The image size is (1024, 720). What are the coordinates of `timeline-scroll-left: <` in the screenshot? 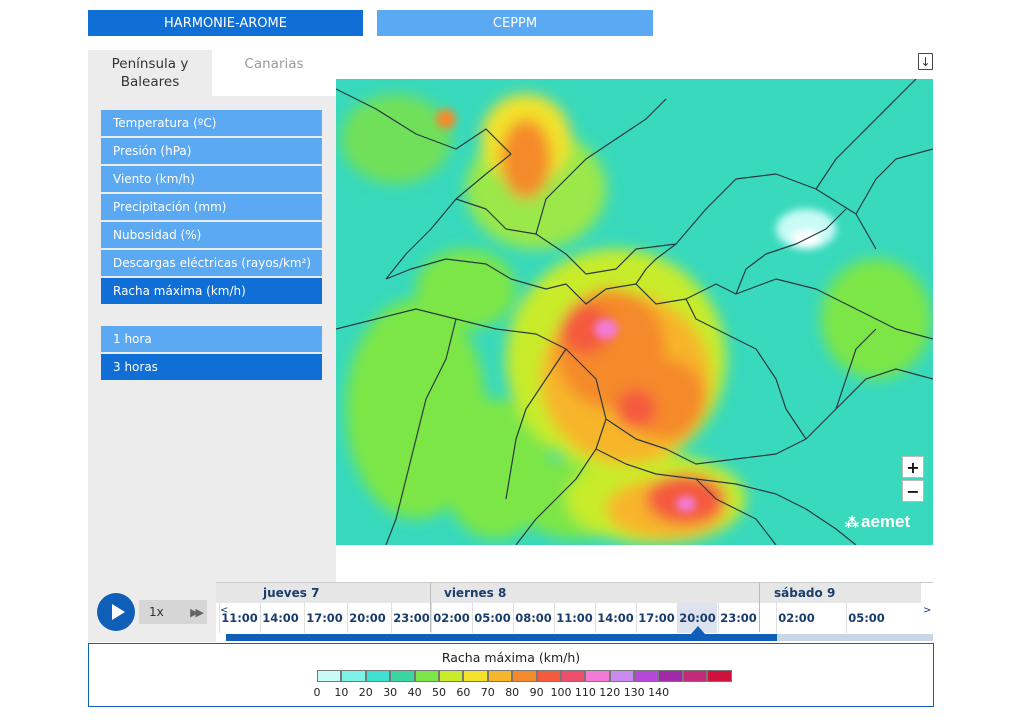 It's located at (224, 610).